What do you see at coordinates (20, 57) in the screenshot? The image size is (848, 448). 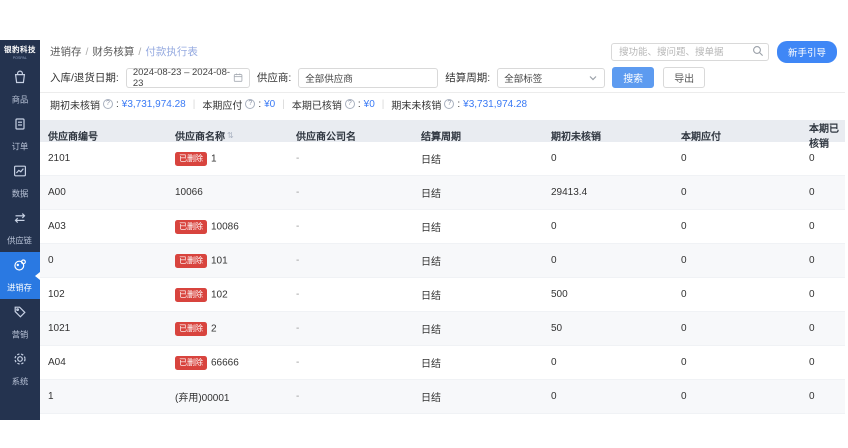 I see `brand-subtitle: POSPAL` at bounding box center [20, 57].